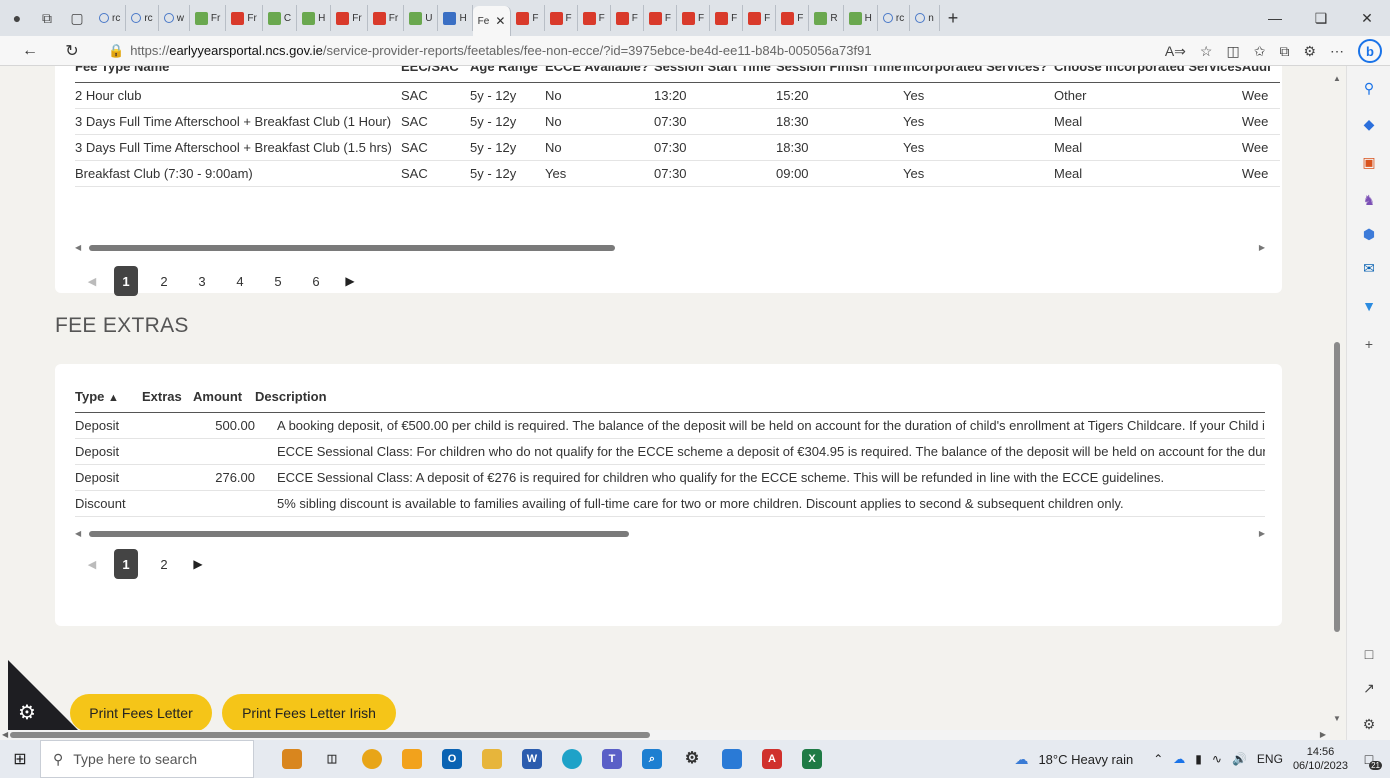 The height and width of the screenshot is (778, 1390). Describe the element at coordinates (772, 759) in the screenshot. I see `acrobat-icon: A` at that location.